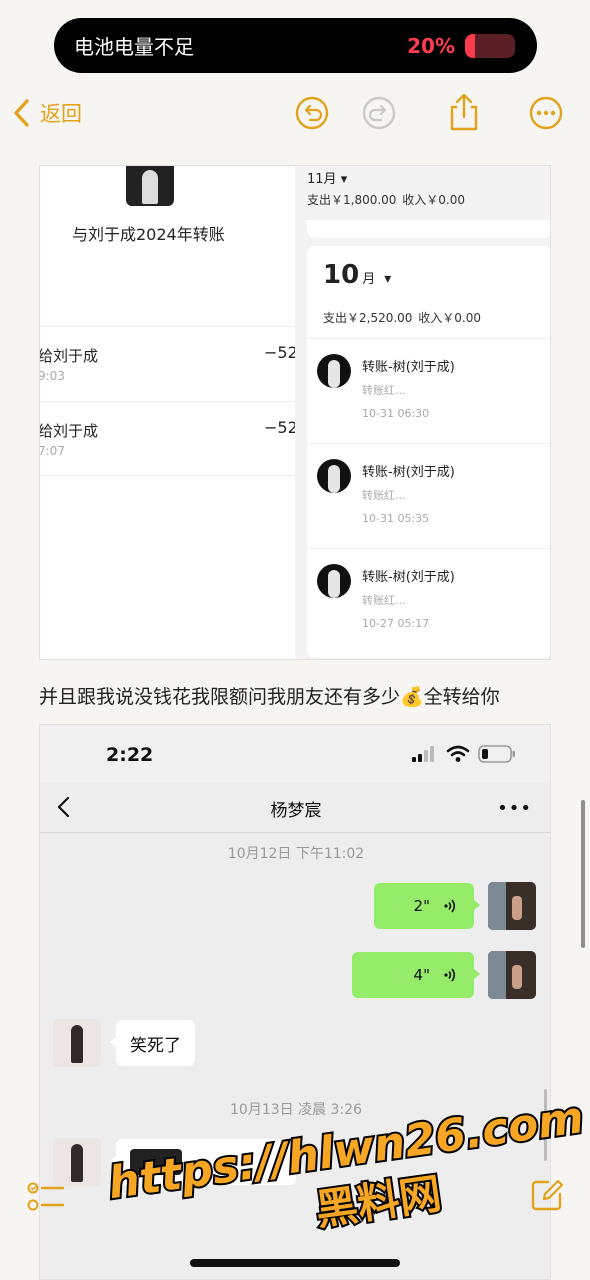 Image resolution: width=590 pixels, height=1280 pixels. Describe the element at coordinates (396, 413) in the screenshot. I see `transaction-date: 10-31 06:30` at that location.